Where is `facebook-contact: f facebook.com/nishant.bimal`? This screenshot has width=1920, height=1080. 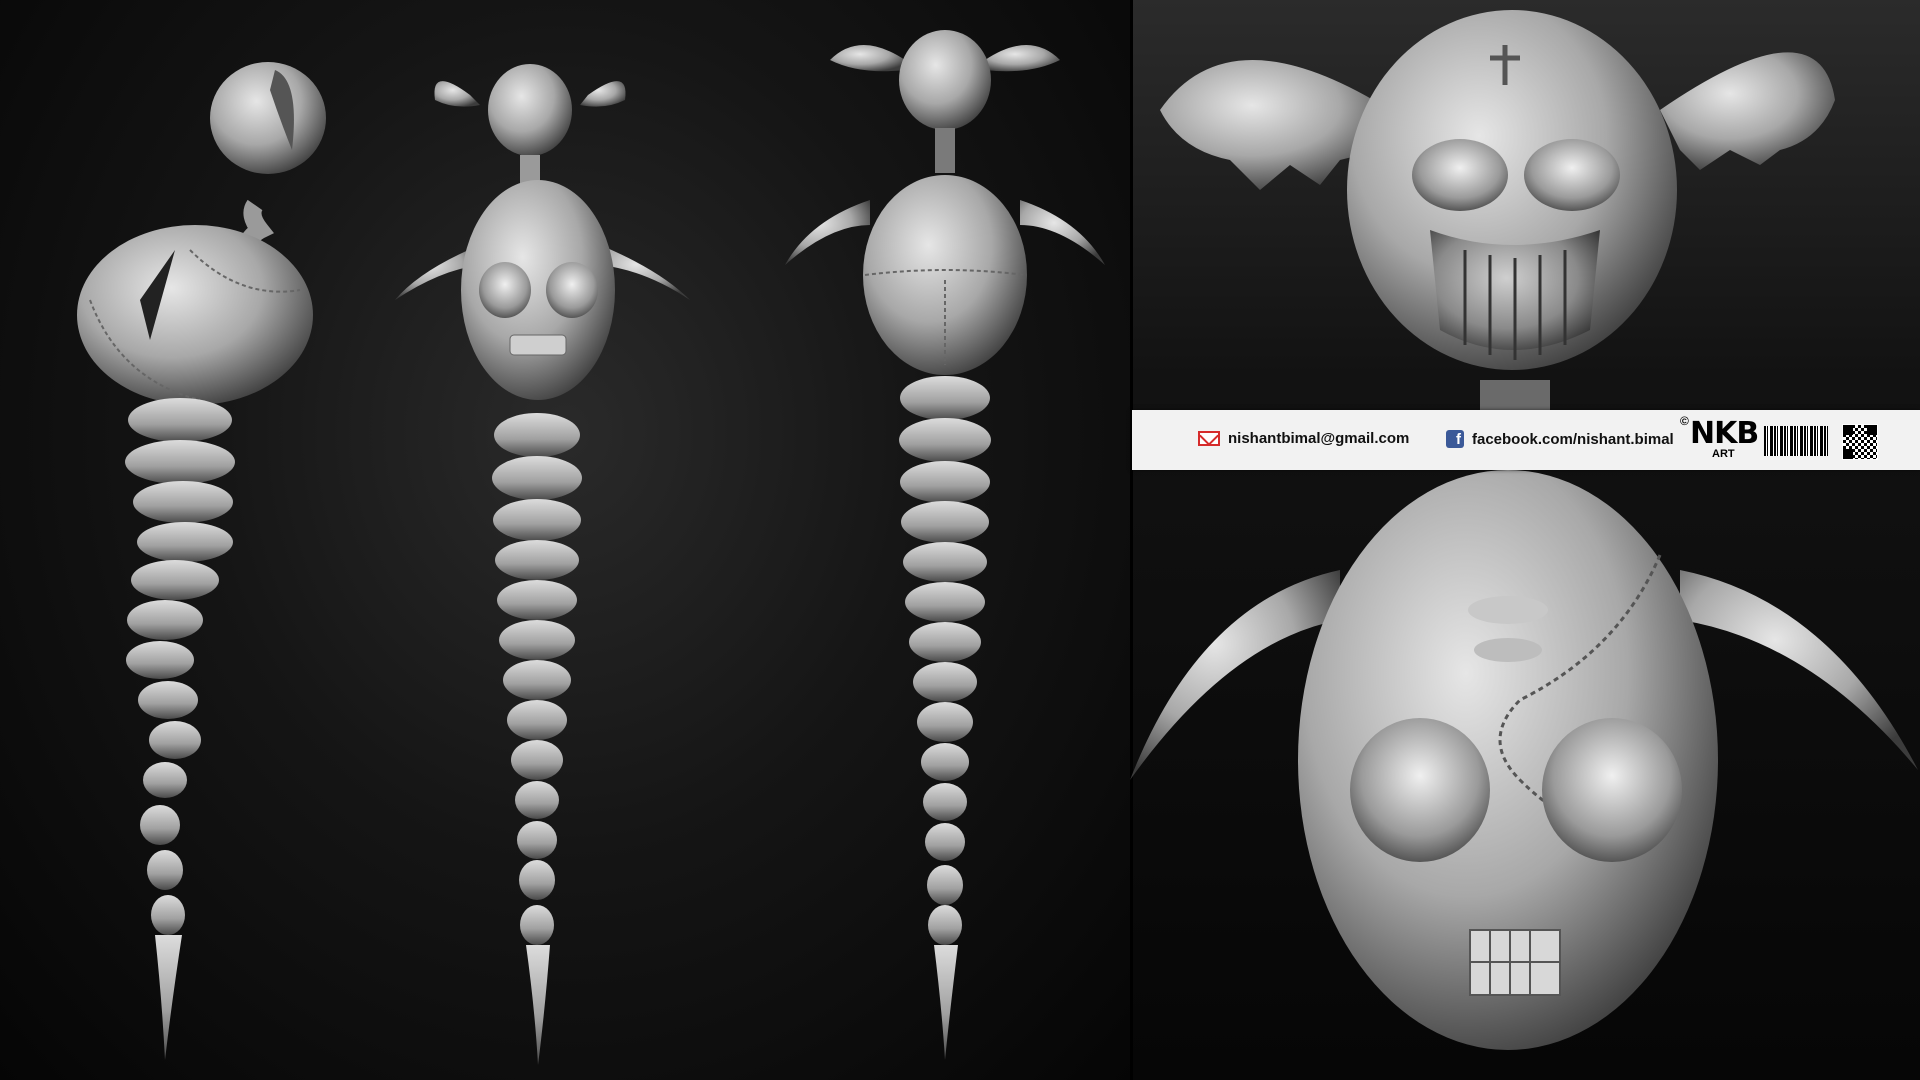
facebook-contact: f facebook.com/nishant.bimal is located at coordinates (1560, 439).